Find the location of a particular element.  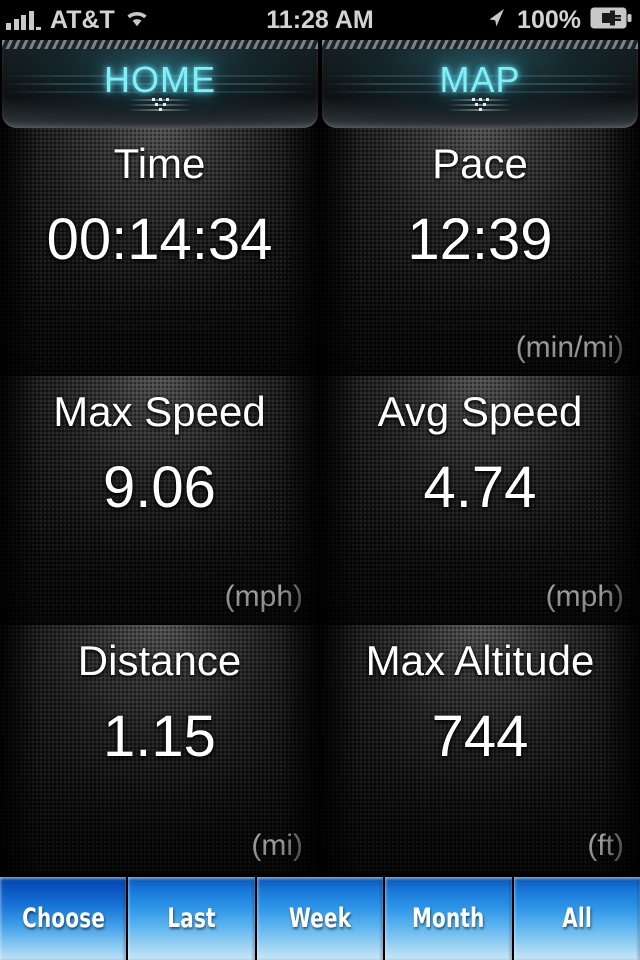

button-label: All is located at coordinates (576, 918).